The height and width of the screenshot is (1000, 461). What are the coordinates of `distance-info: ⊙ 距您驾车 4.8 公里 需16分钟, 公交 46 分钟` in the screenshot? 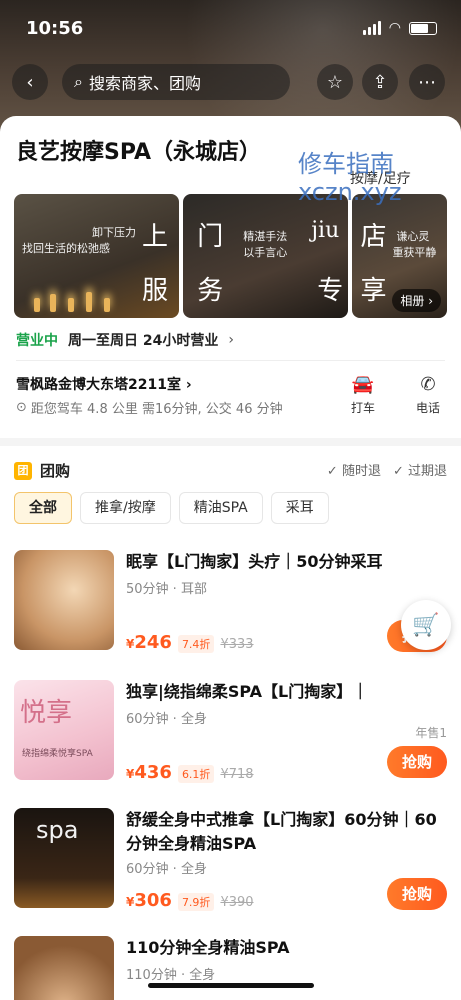 It's located at (149, 407).